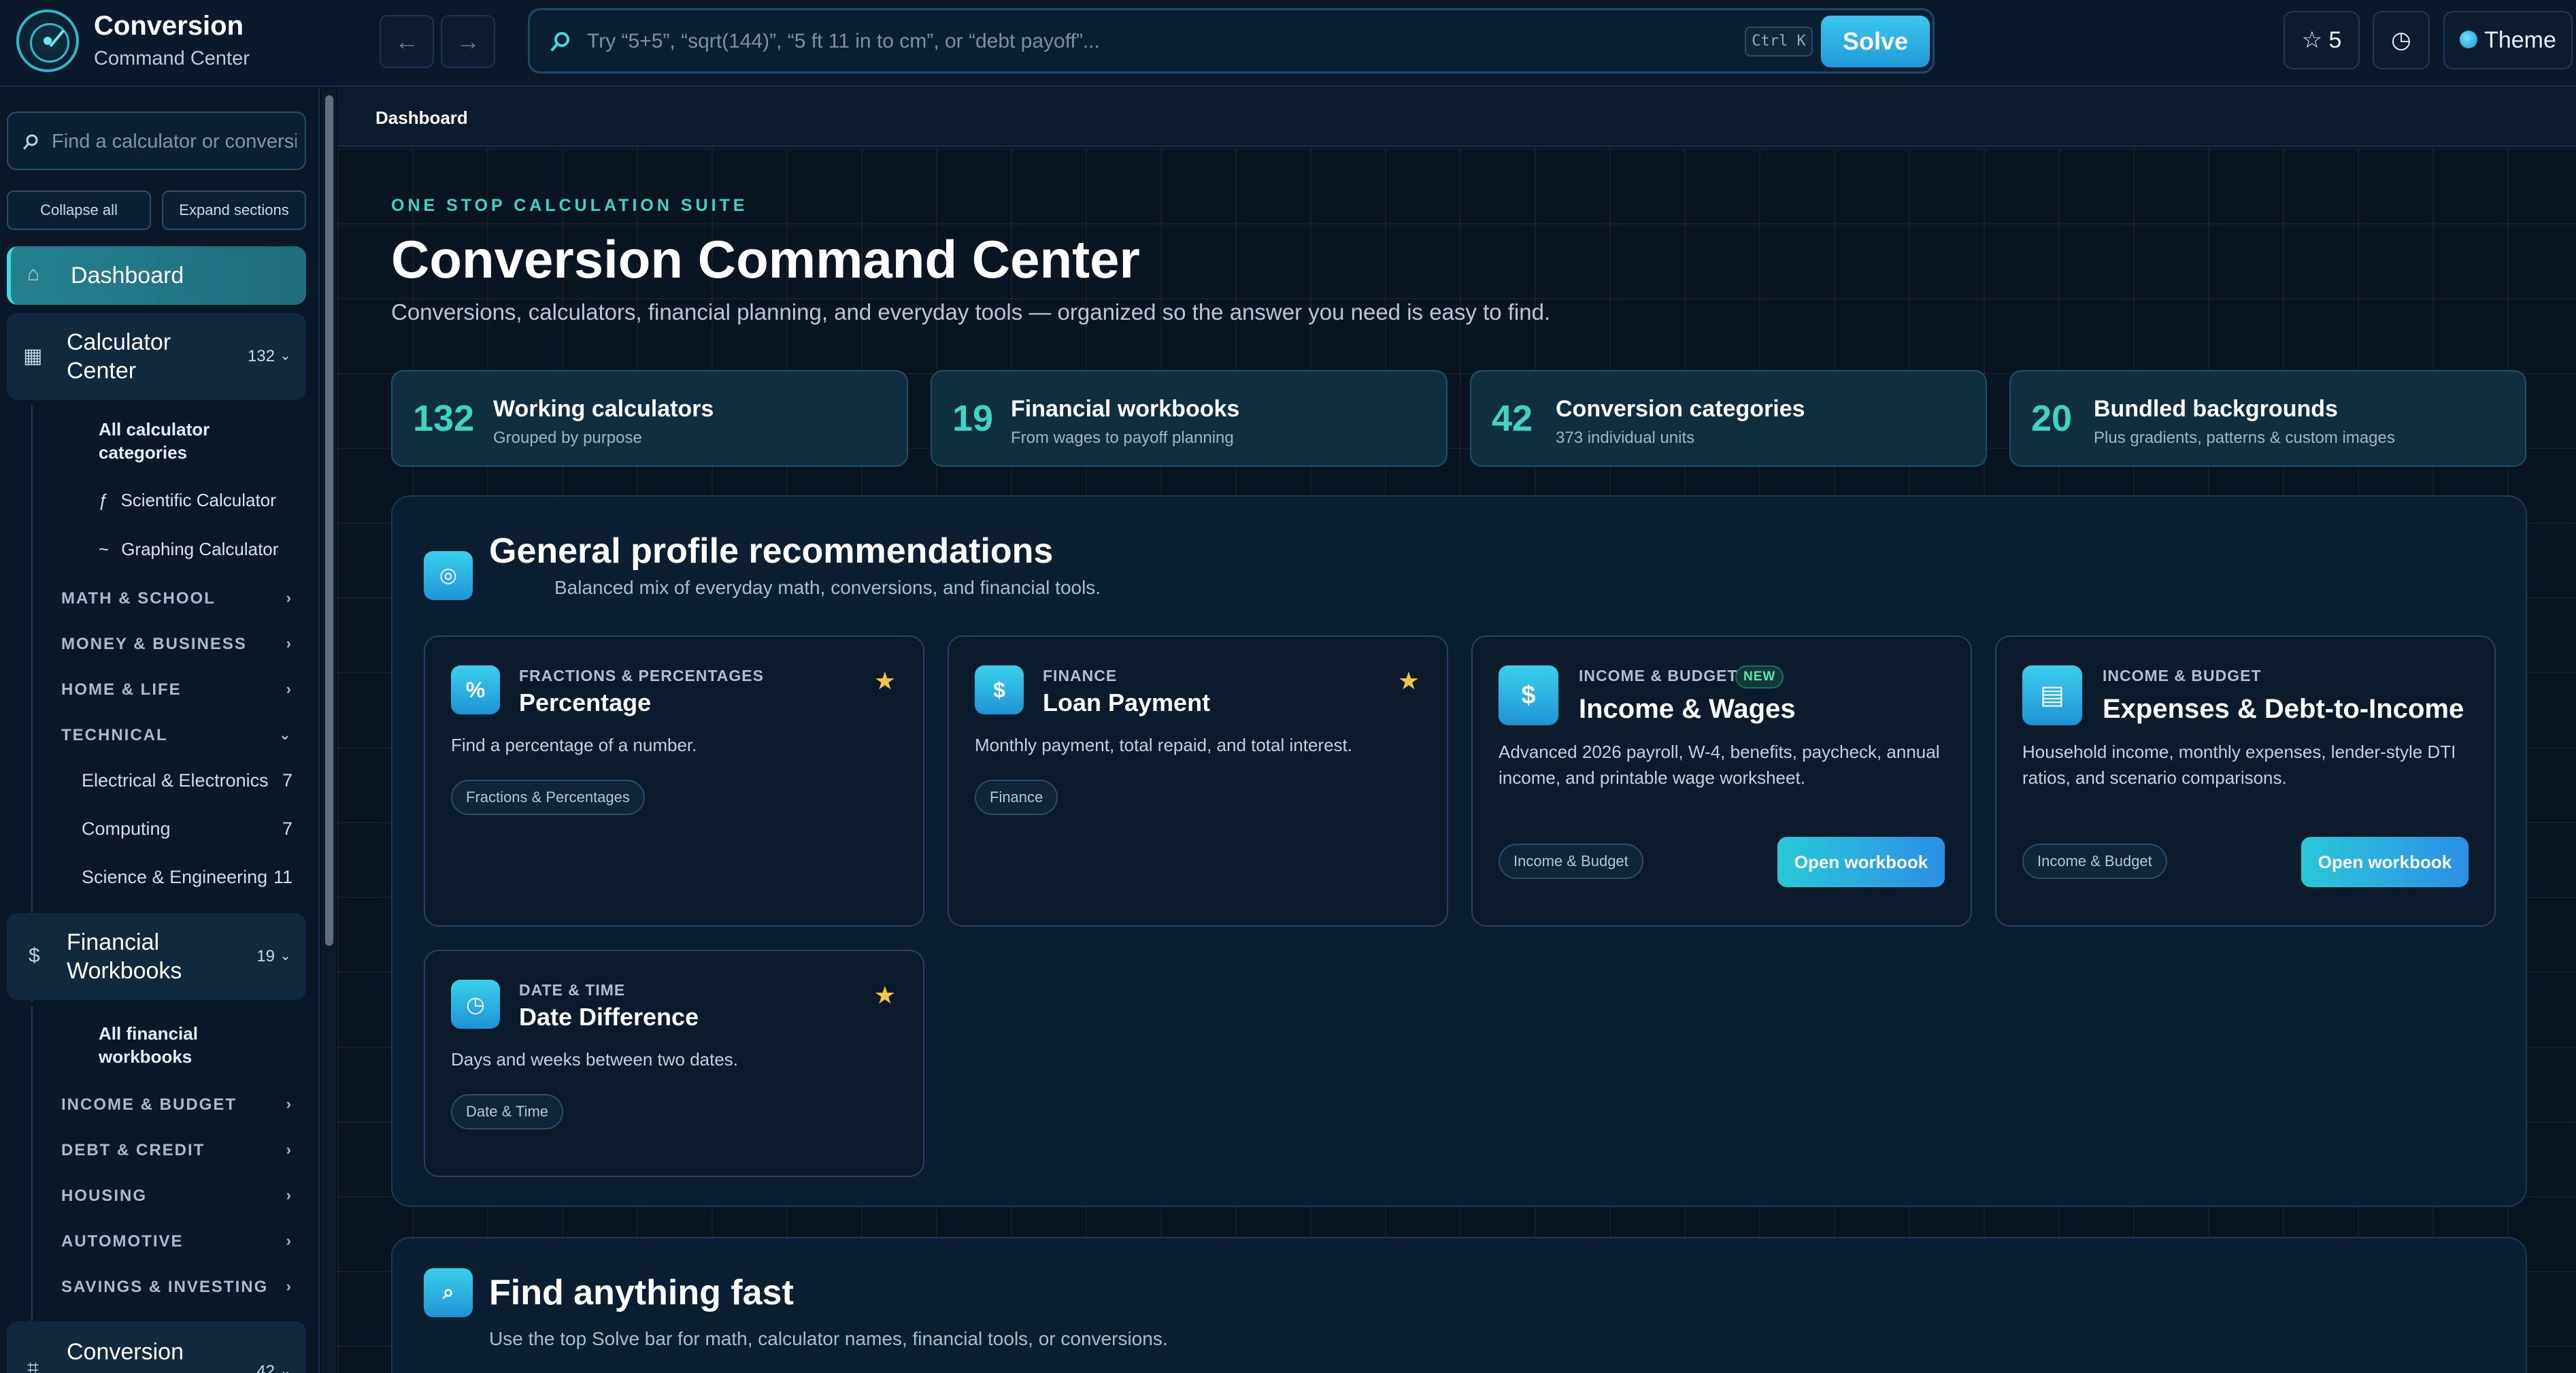  Describe the element at coordinates (595, 1059) in the screenshot. I see `card-description: Days and weeks between two dates.` at that location.